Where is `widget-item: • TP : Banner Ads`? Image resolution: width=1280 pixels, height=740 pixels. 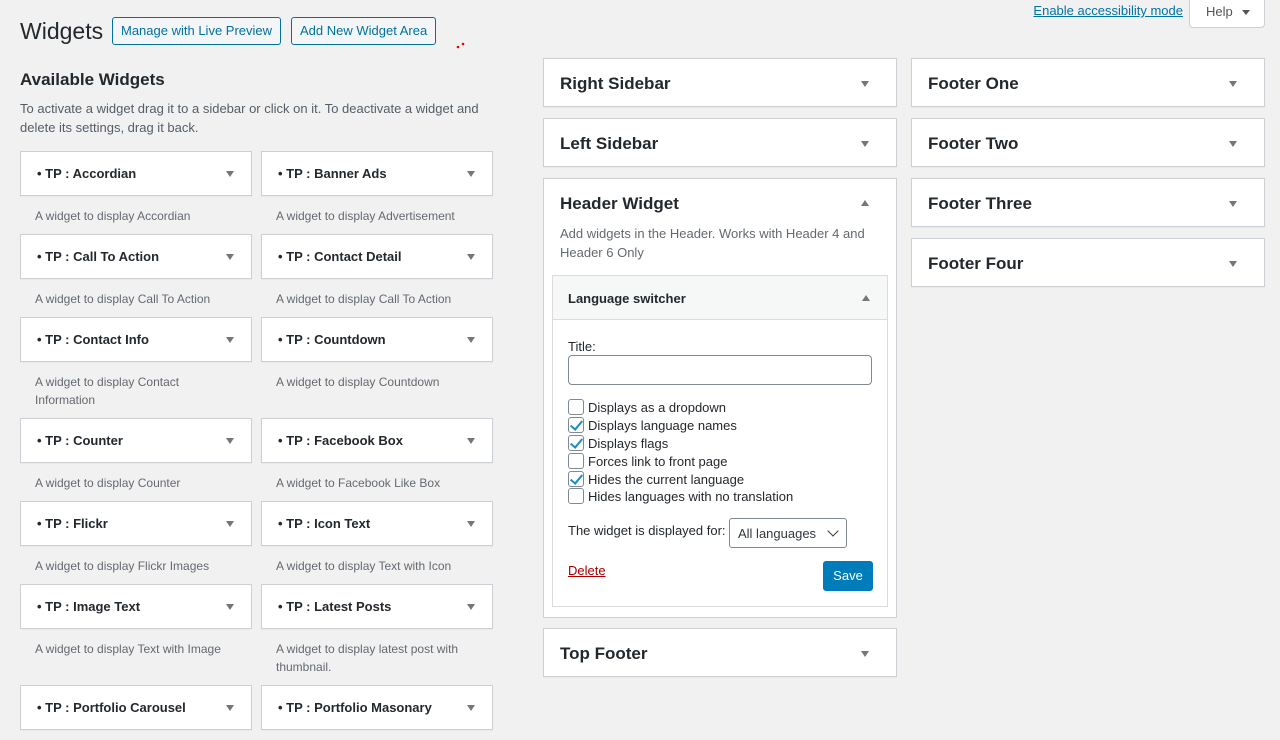 widget-item: • TP : Banner Ads is located at coordinates (377, 173).